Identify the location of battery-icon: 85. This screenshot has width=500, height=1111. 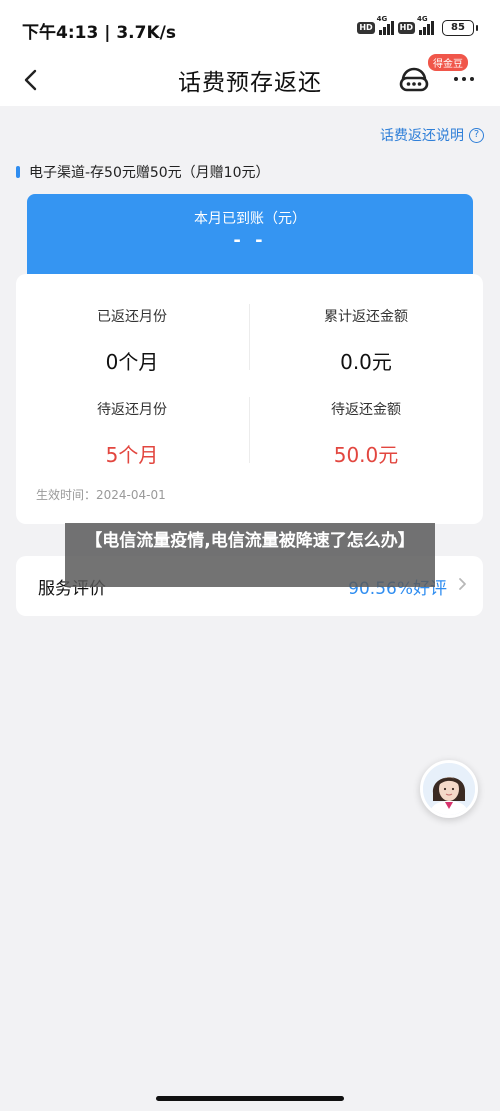
(460, 28).